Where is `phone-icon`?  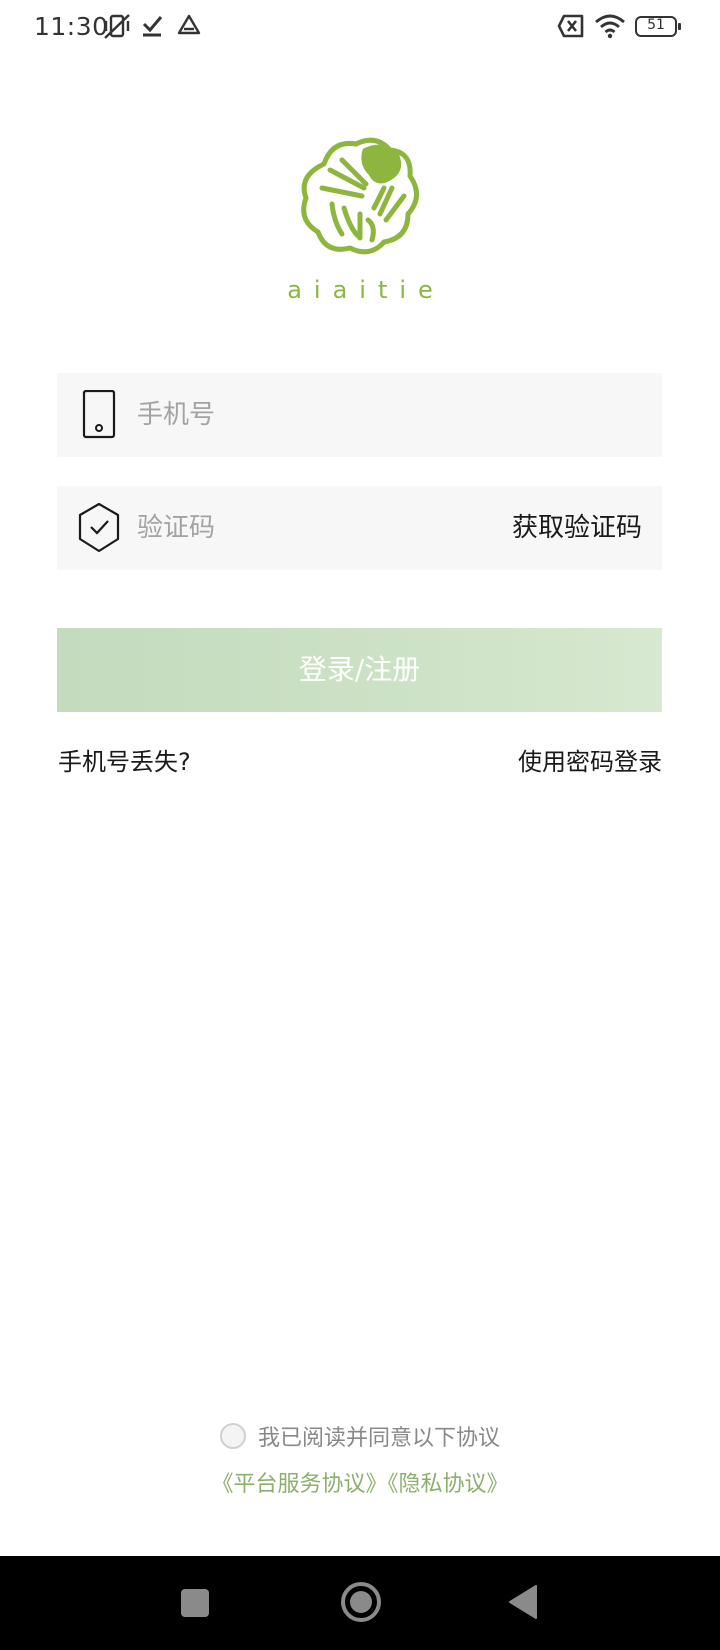 phone-icon is located at coordinates (100, 414).